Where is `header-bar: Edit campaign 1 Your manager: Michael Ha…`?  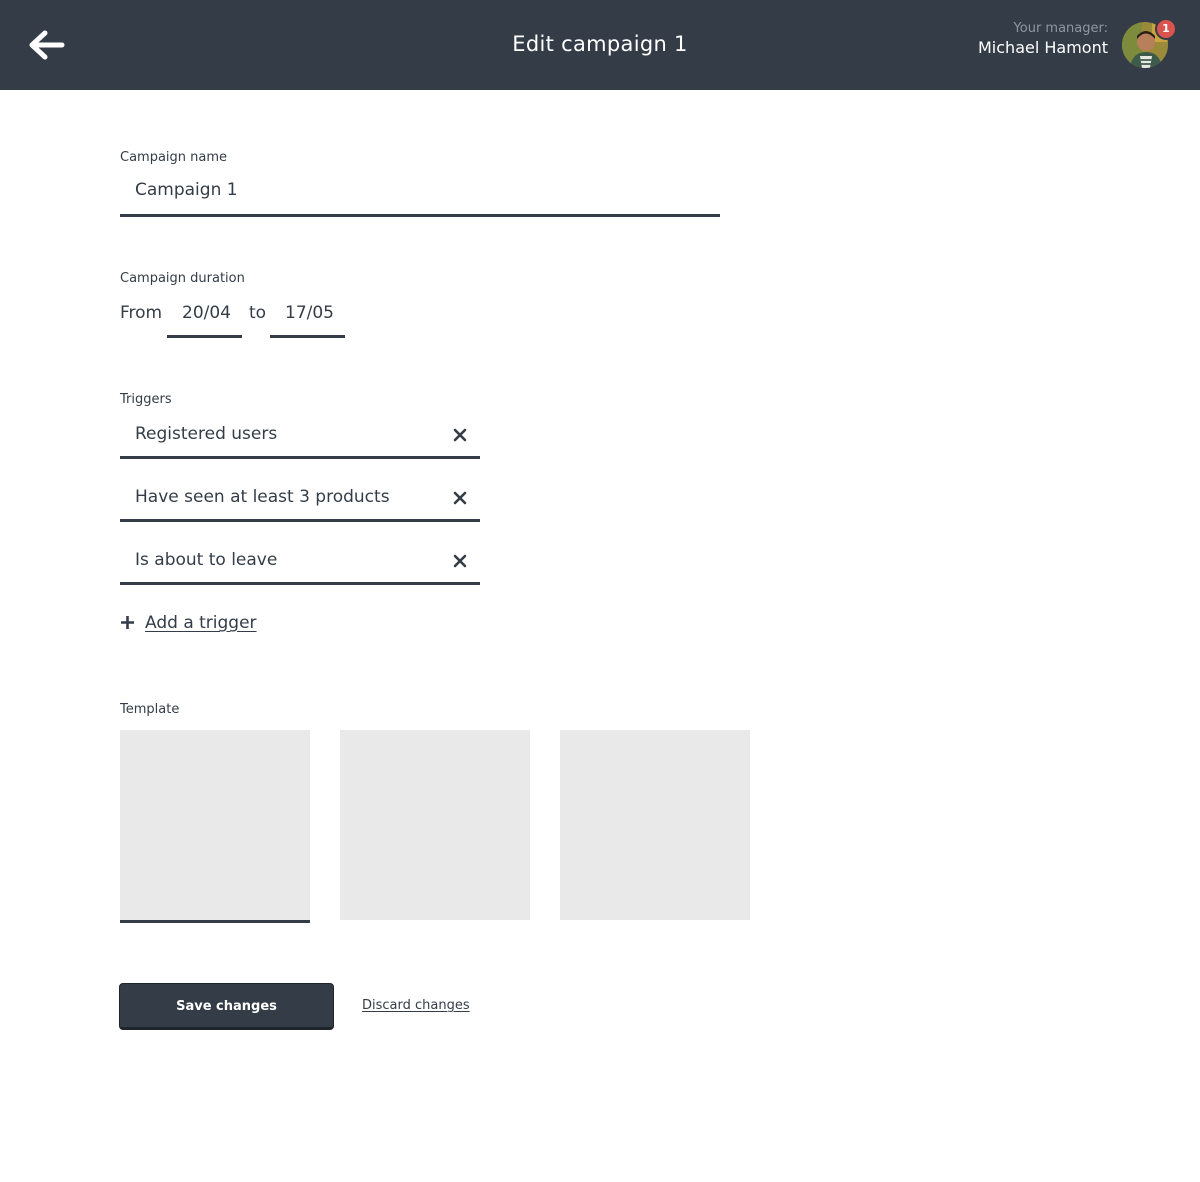
header-bar: Edit campaign 1 Your manager: Michael Ha… is located at coordinates (600, 45).